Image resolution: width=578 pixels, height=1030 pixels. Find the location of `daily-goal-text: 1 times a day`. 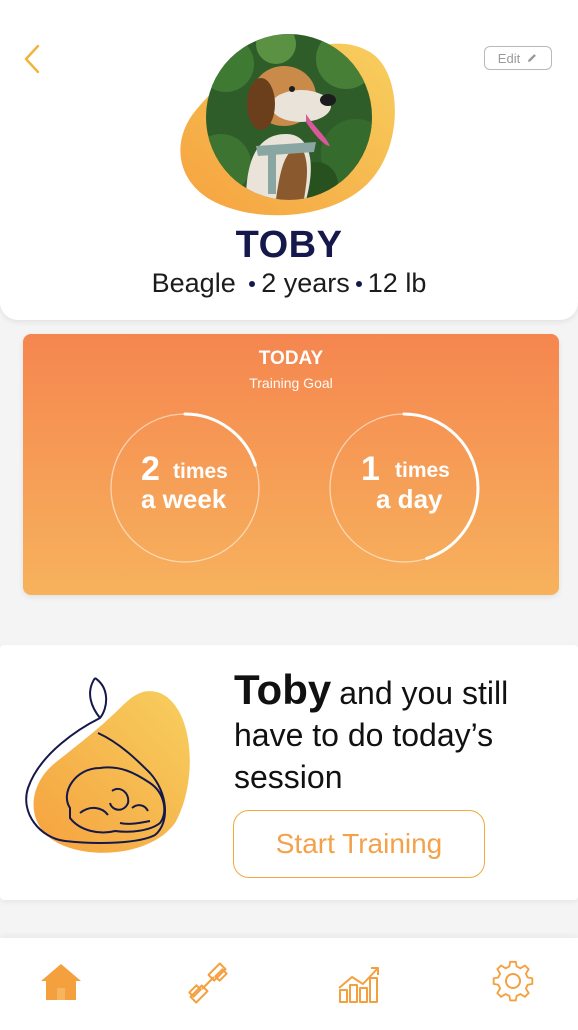

daily-goal-text: 1 times a day is located at coordinates (404, 488).